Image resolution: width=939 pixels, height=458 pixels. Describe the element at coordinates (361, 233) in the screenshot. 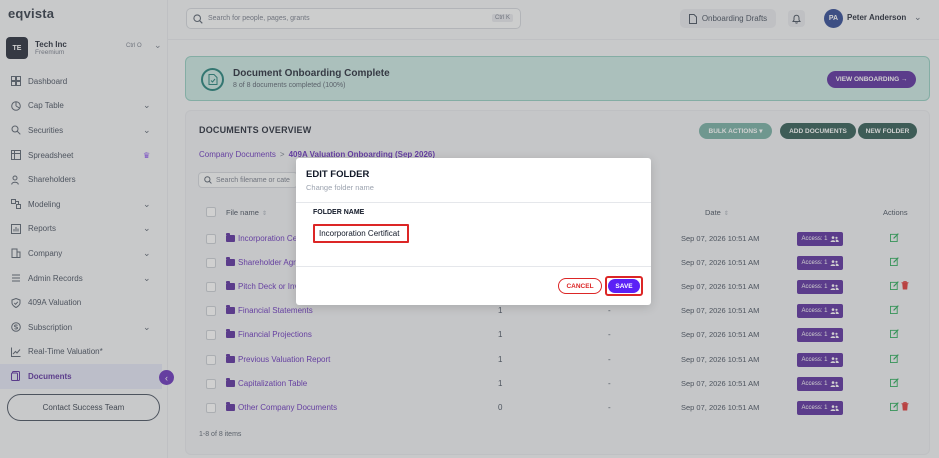

I see `folder-name-input` at that location.